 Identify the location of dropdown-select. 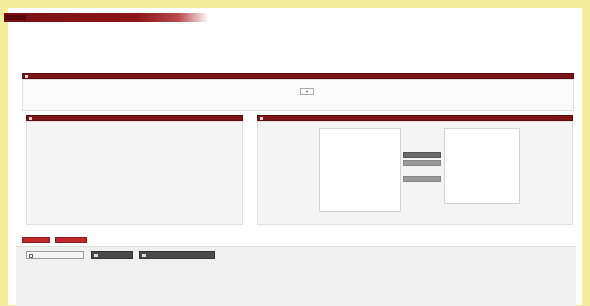
(307, 91).